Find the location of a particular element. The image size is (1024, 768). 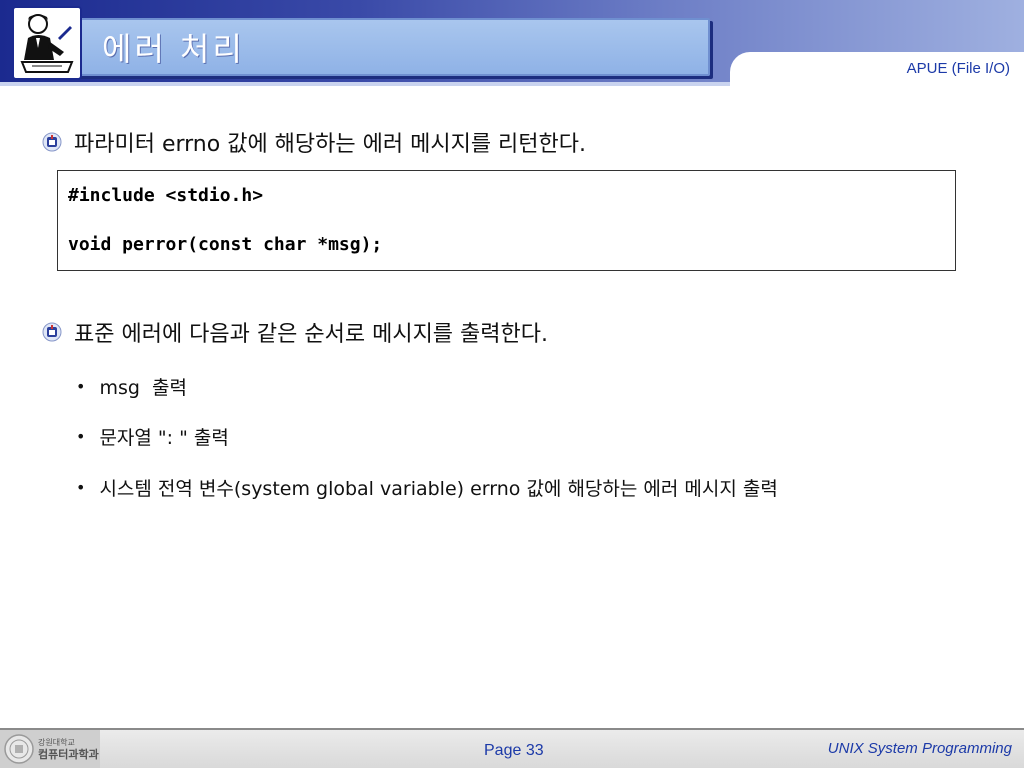

sub-item-2: • 문자열 ": " 출력 is located at coordinates (152, 436).